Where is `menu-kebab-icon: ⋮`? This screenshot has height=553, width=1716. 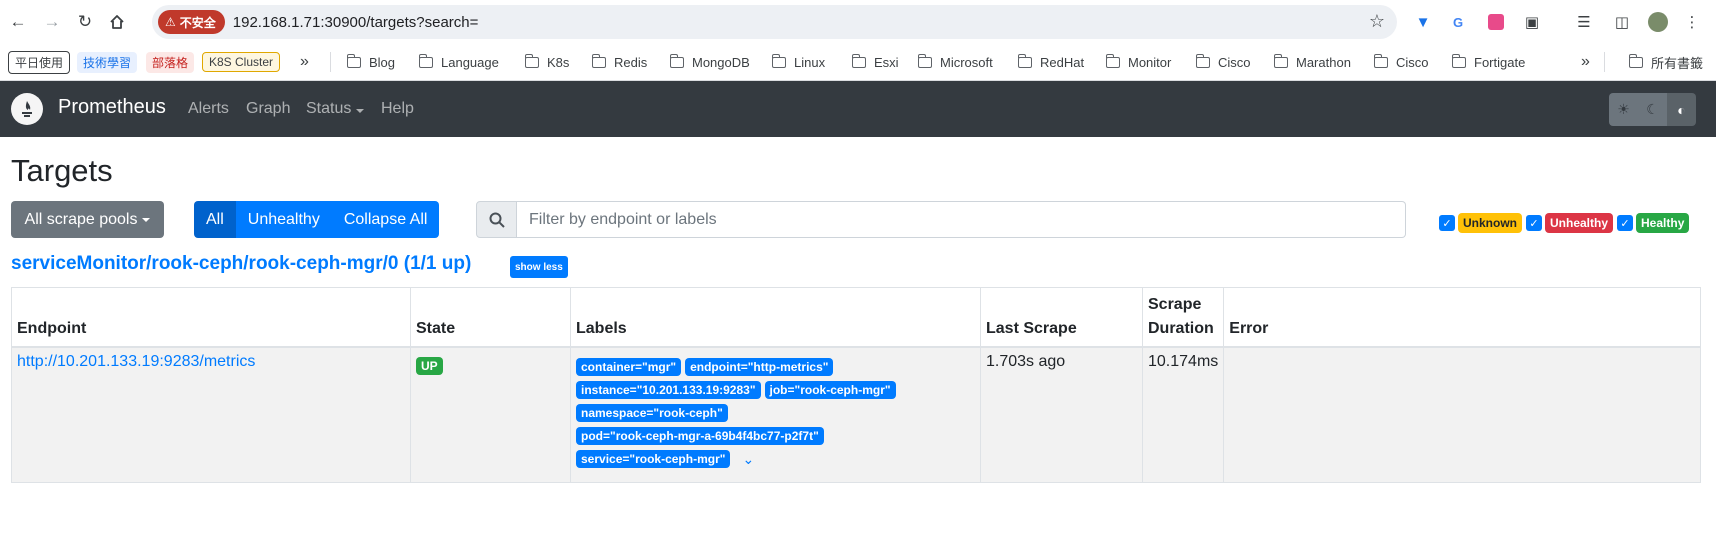
menu-kebab-icon: ⋮ is located at coordinates (1692, 22).